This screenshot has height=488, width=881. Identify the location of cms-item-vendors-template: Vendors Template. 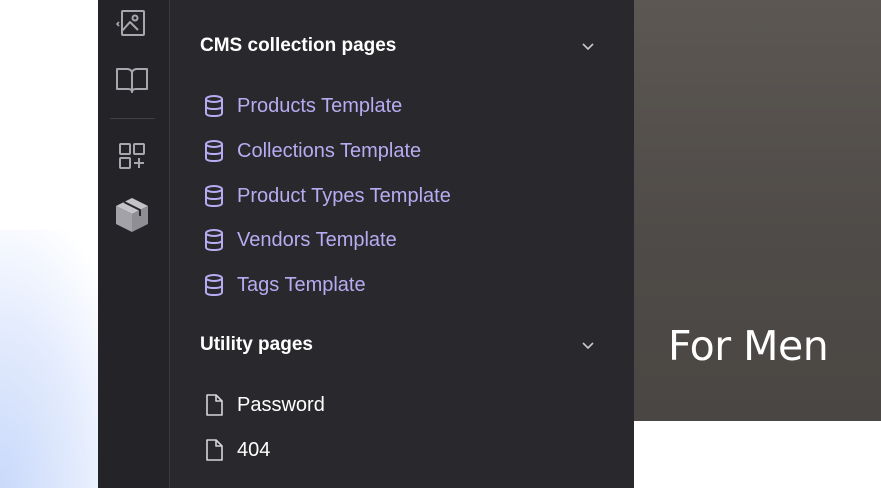
(300, 240).